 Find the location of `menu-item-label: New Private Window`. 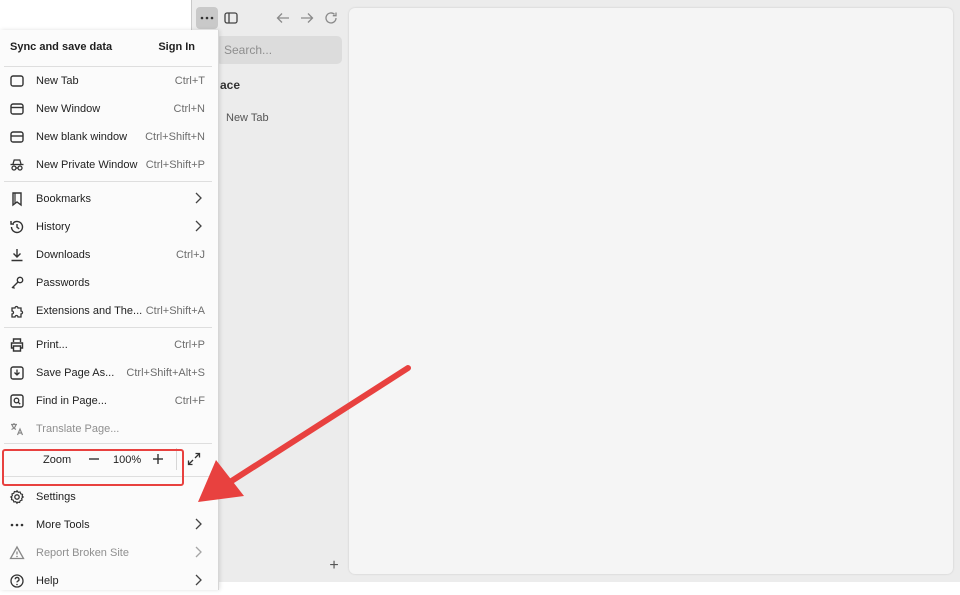

menu-item-label: New Private Window is located at coordinates (87, 165).